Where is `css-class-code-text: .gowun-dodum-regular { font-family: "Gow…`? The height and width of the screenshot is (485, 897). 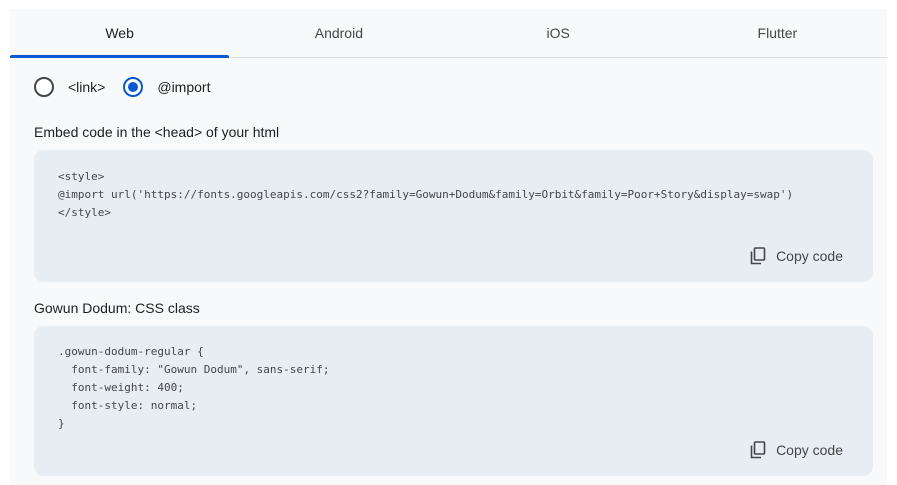
css-class-code-text: .gowun-dodum-regular { font-family: "Gow… is located at coordinates (194, 387).